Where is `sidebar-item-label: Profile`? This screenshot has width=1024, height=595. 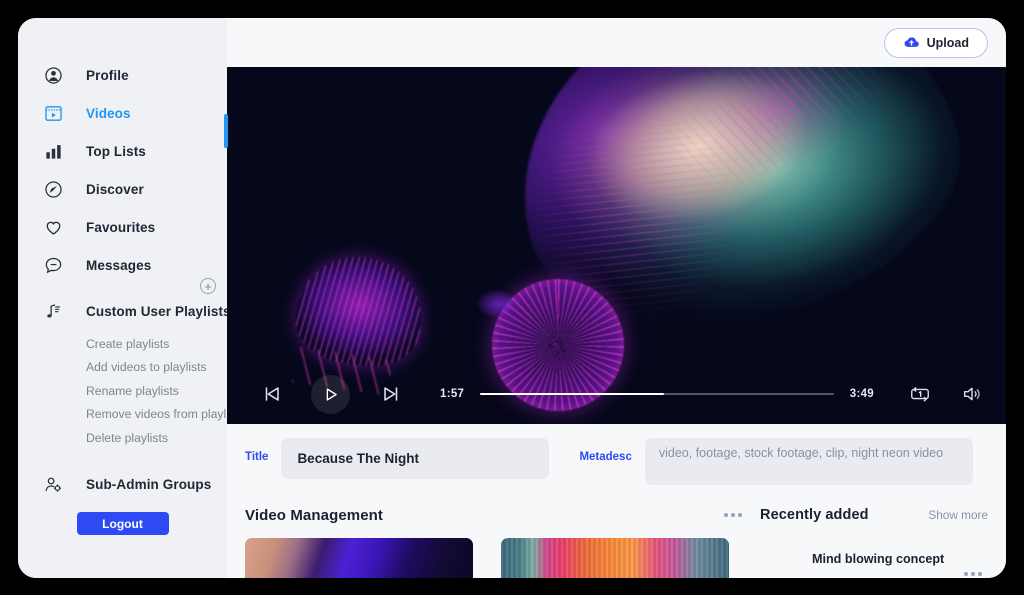 sidebar-item-label: Profile is located at coordinates (107, 75).